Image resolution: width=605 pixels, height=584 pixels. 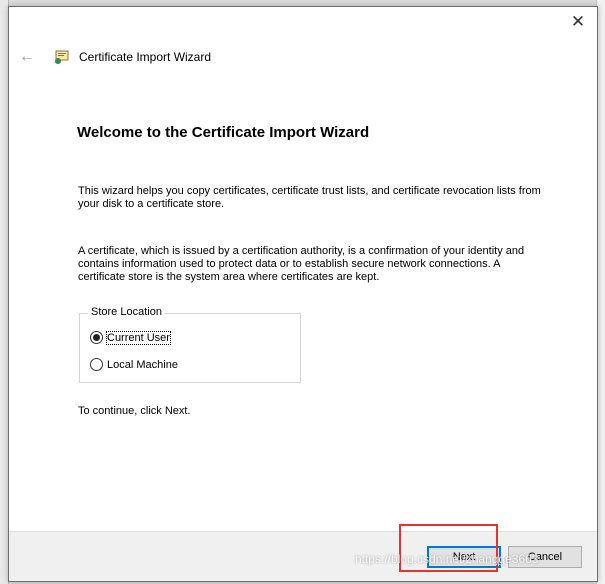 I want to click on local-machine-radio: Local Machine, so click(x=134, y=364).